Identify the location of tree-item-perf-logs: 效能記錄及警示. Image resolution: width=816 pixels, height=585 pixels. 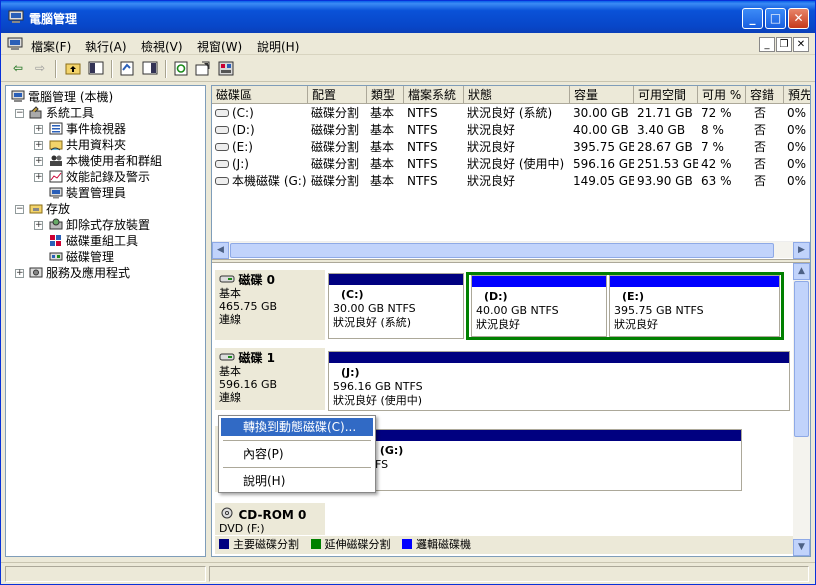
(99, 177).